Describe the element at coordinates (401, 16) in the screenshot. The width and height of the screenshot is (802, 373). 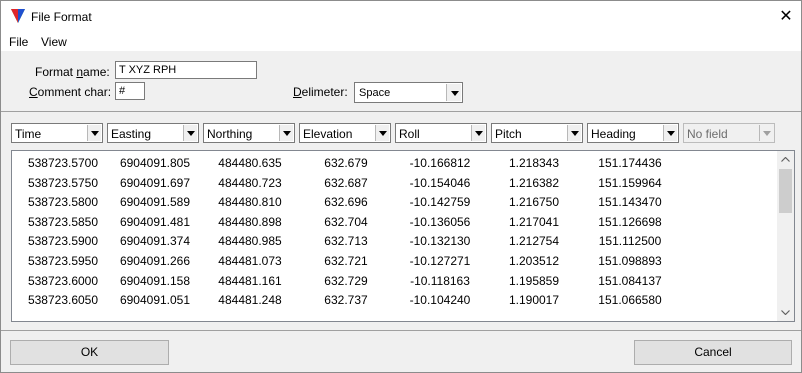
I see `title-bar: File Format ✕` at that location.